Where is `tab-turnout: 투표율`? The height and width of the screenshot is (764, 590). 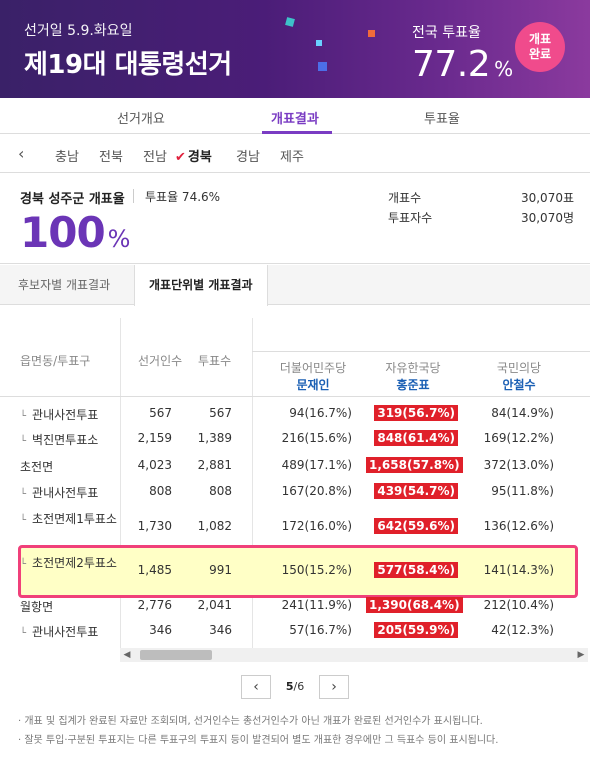 tab-turnout: 투표율 is located at coordinates (442, 117).